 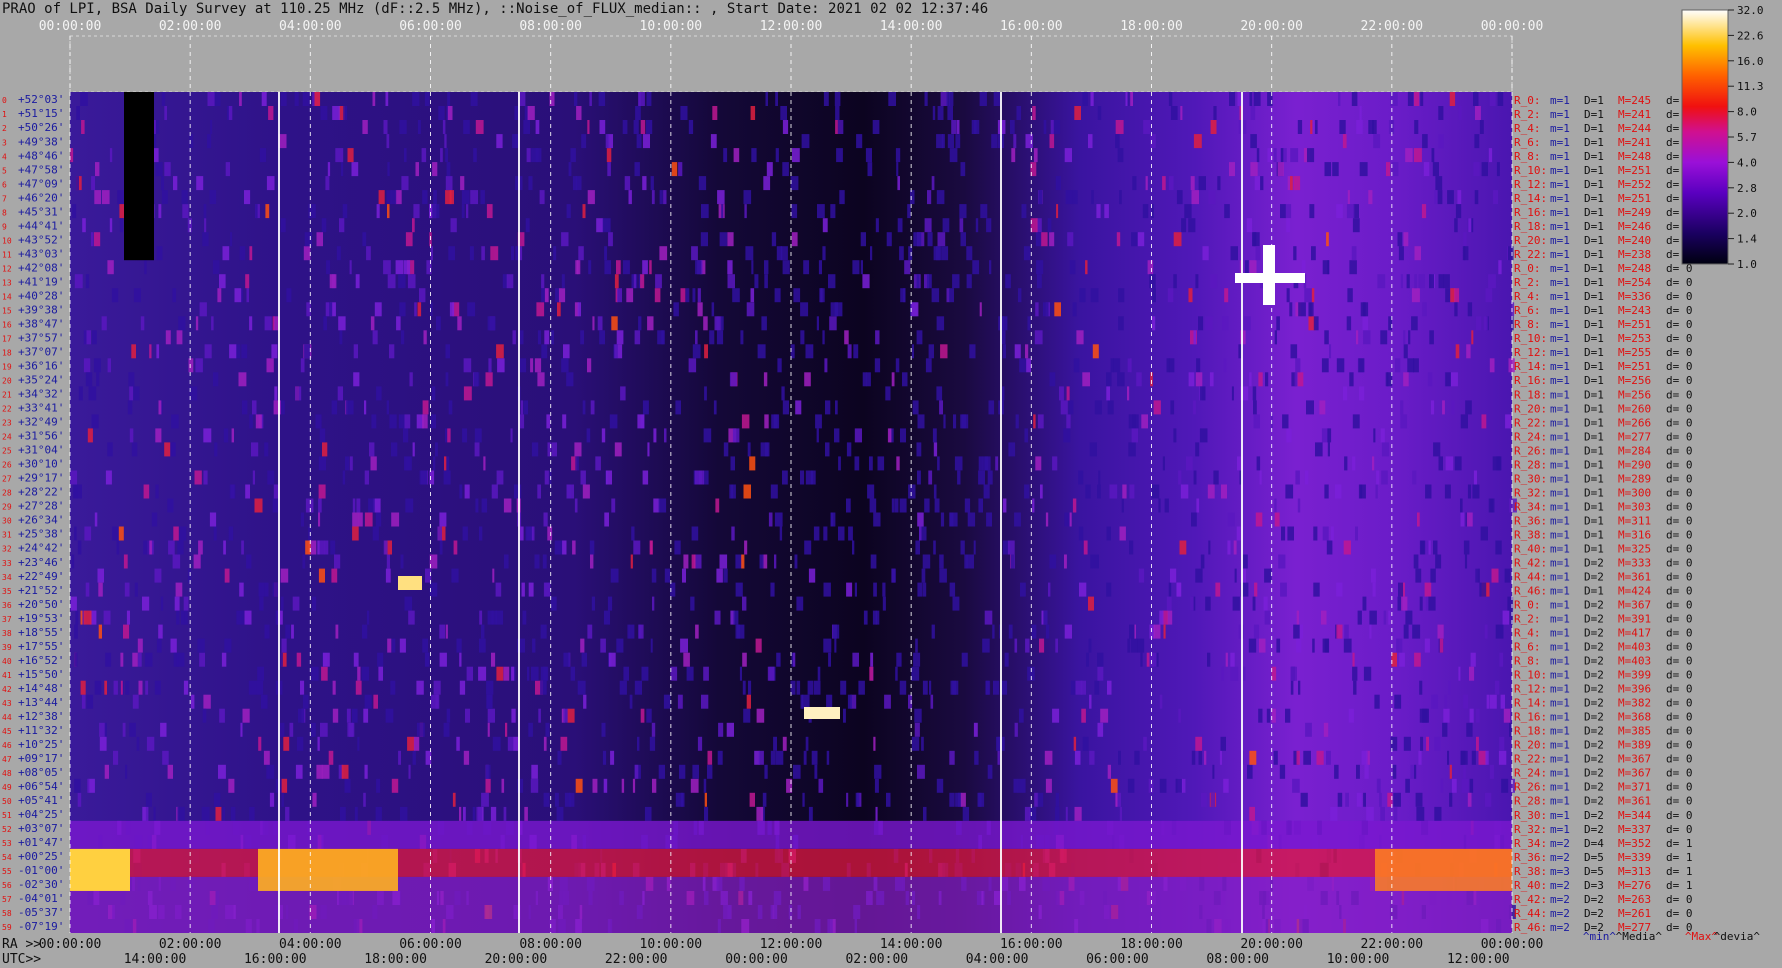 I want to click on top-tick-label: 02:00:00, so click(x=190, y=26).